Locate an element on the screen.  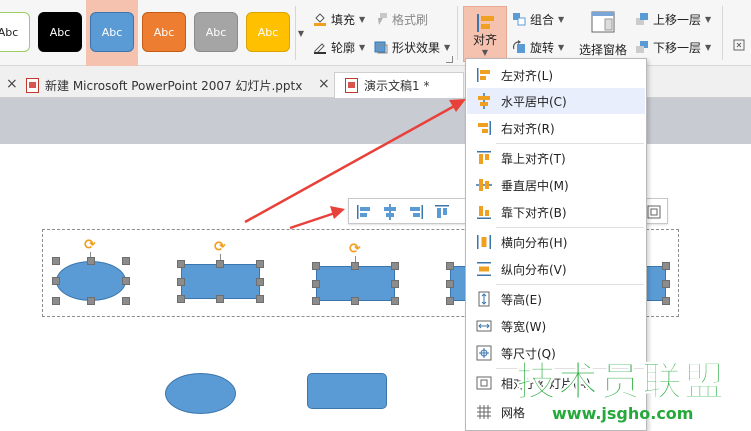
watermark-title: 技术员联盟 is located at coordinates (621, 382).